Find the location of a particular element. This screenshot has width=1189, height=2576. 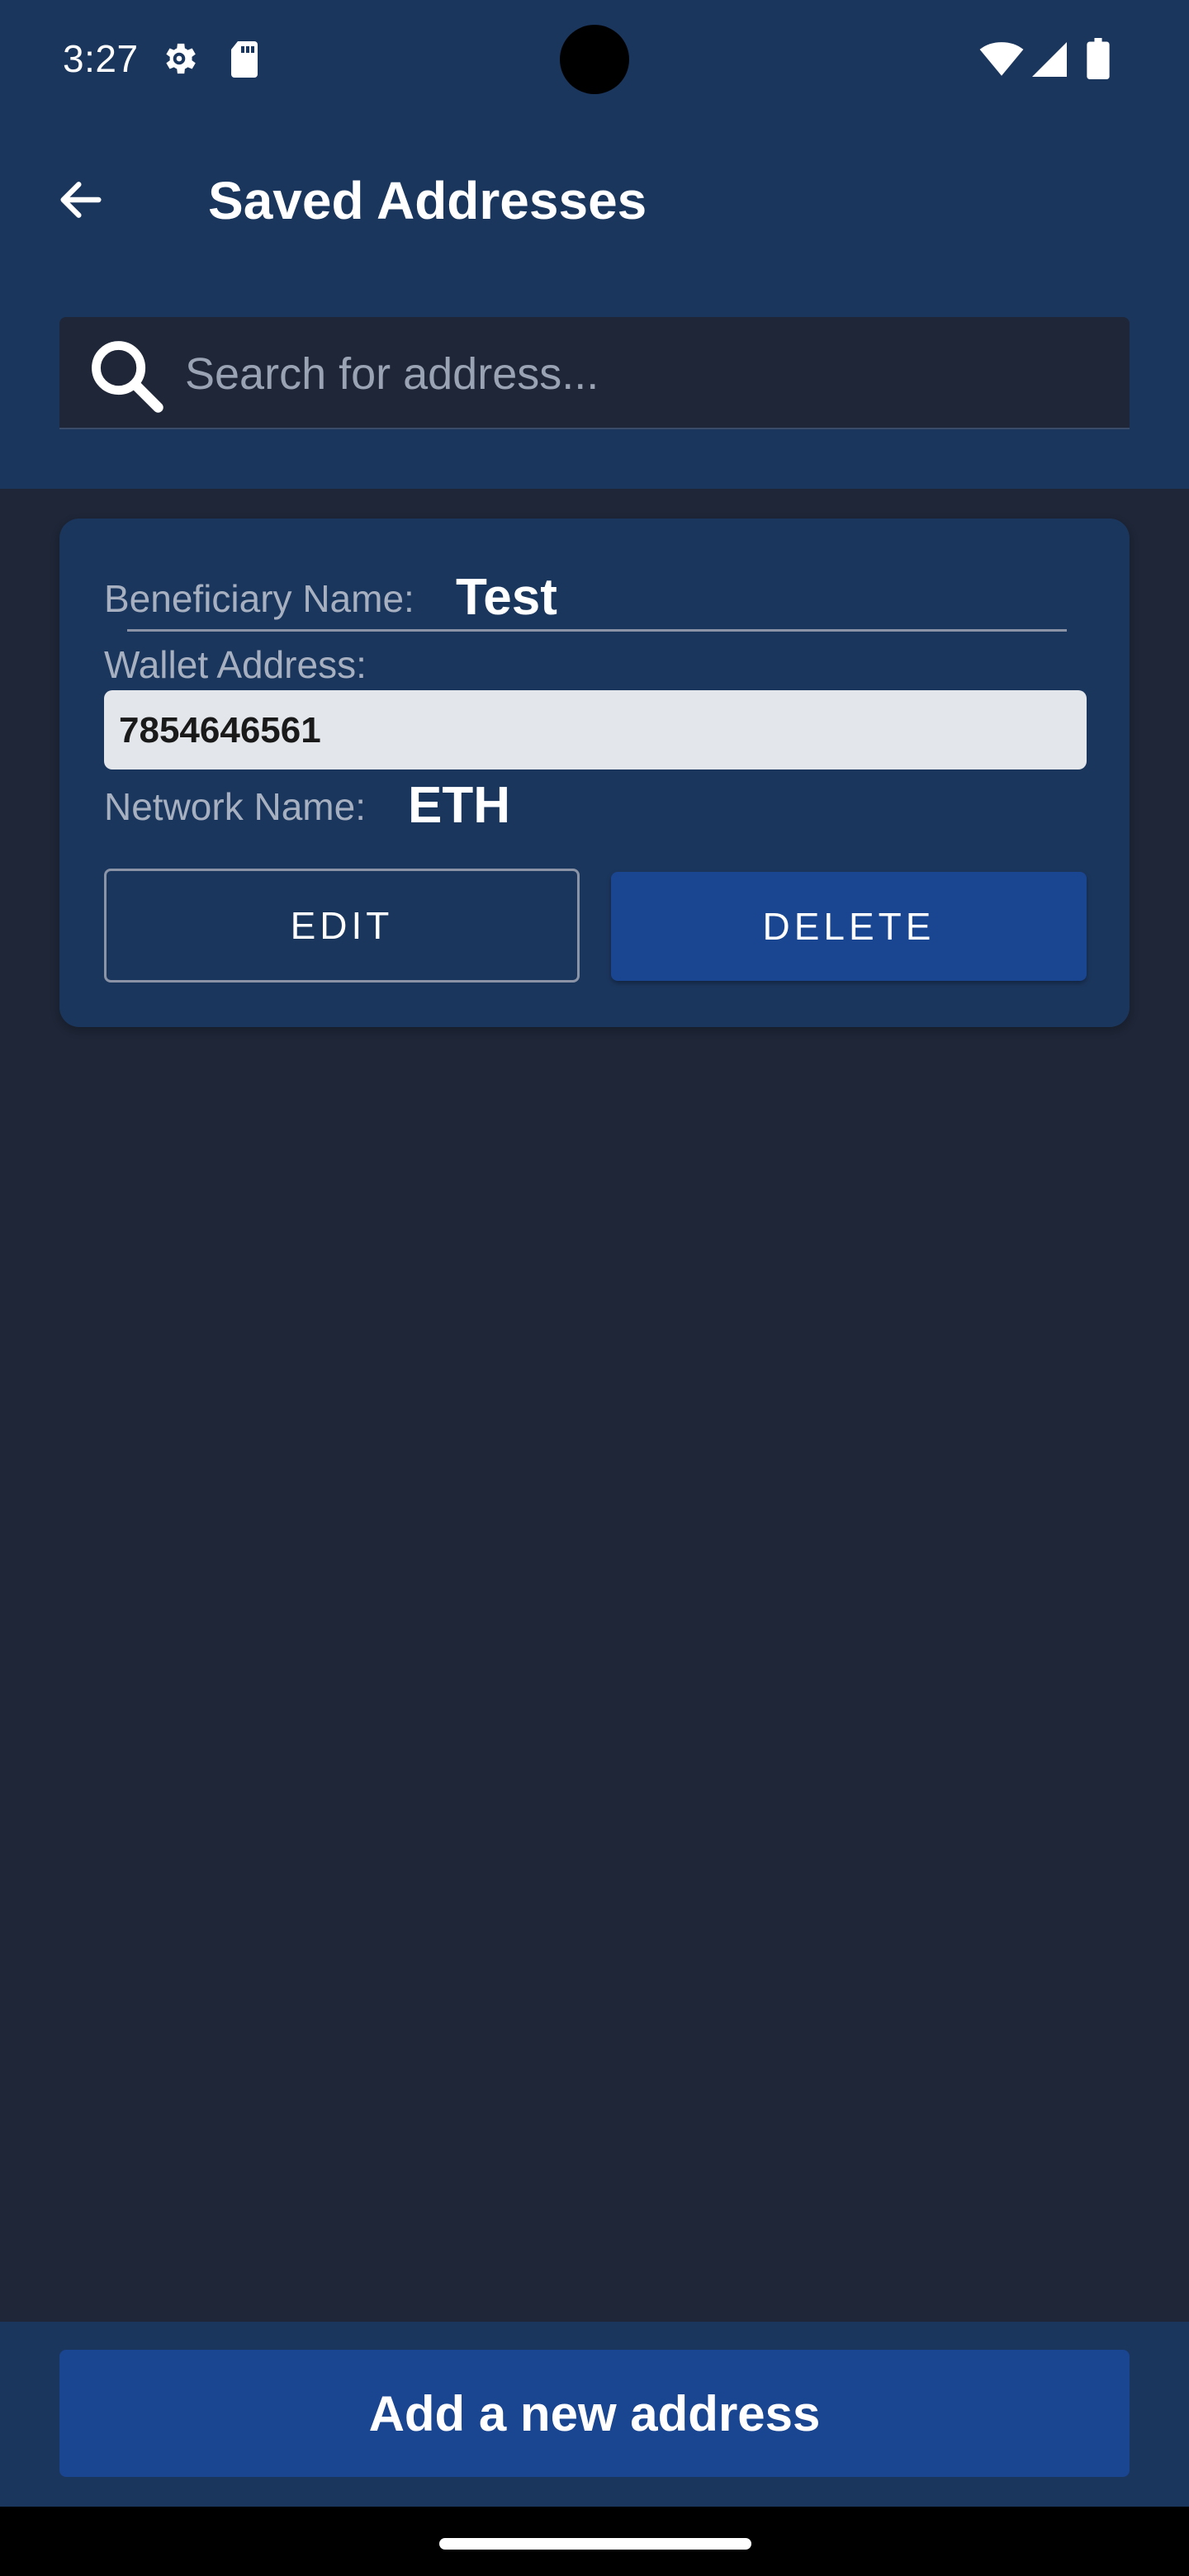

beneficiary-name-value: Test is located at coordinates (506, 597).